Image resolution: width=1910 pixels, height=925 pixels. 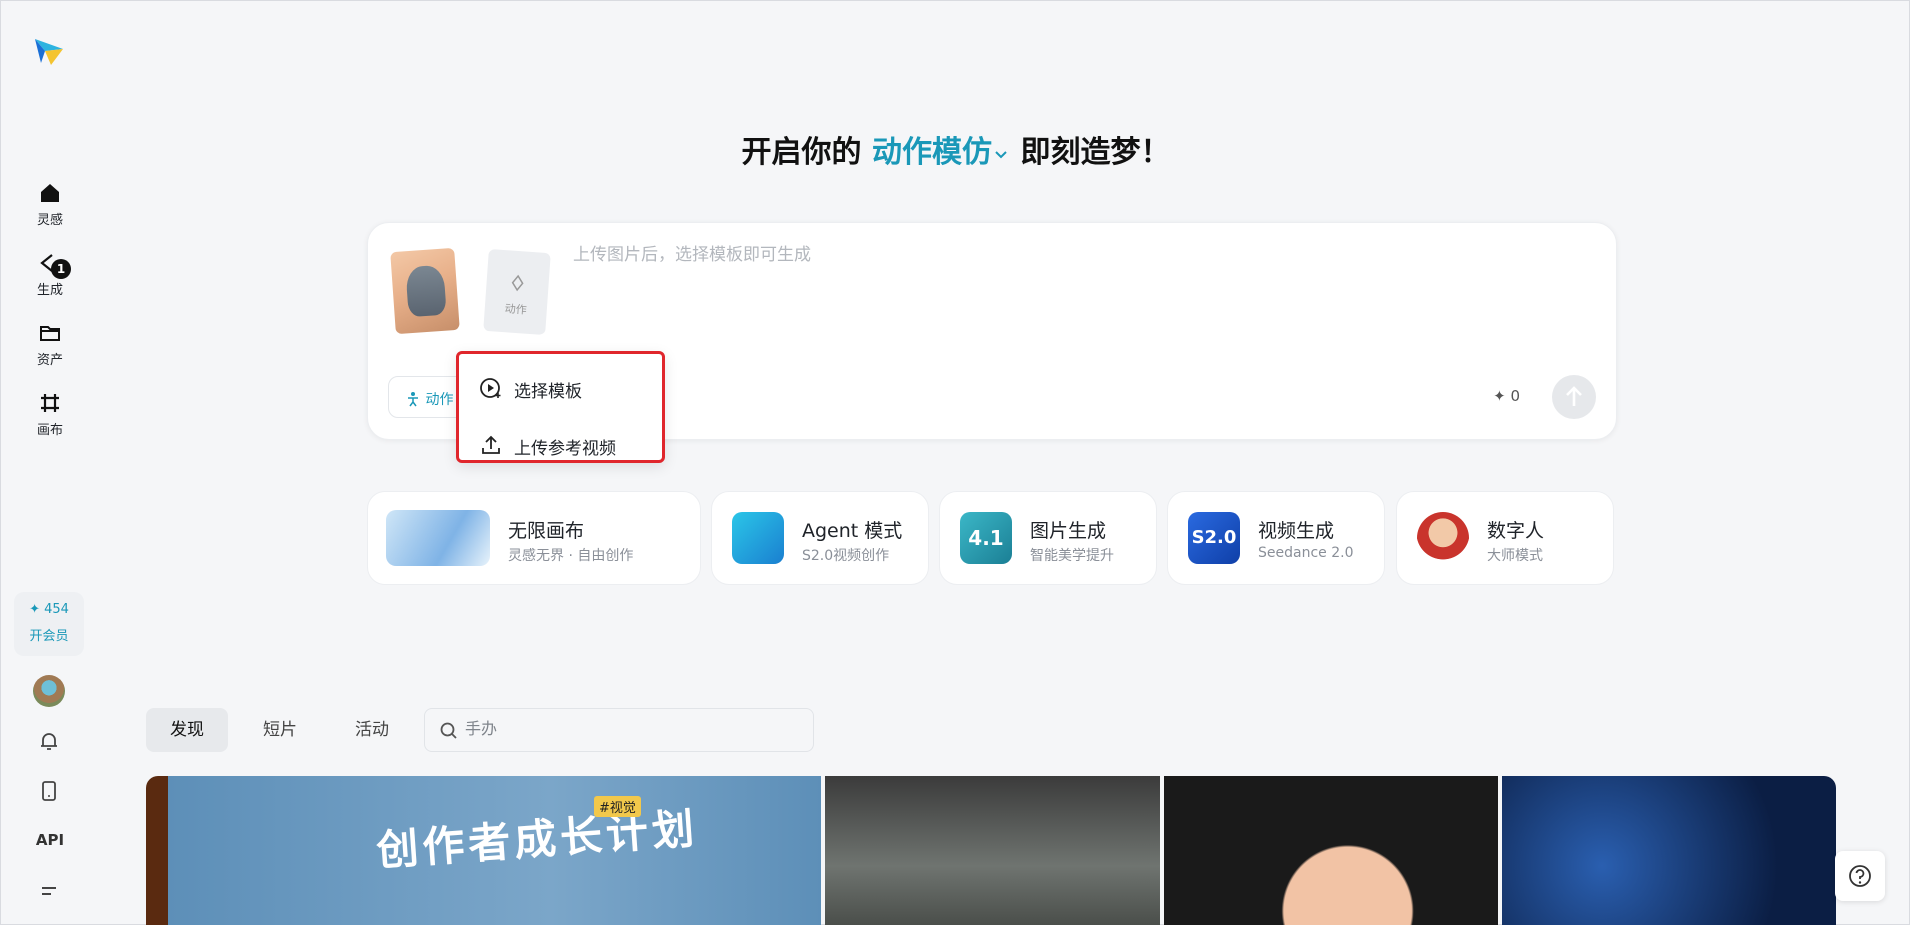 I want to click on action-slot-label: 动作, so click(x=516, y=309).